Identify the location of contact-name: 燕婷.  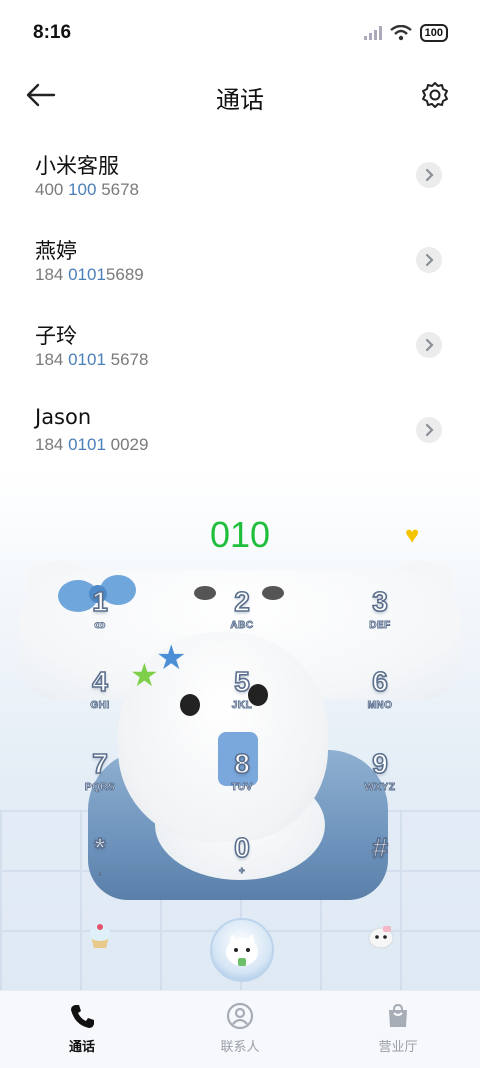
(56, 251).